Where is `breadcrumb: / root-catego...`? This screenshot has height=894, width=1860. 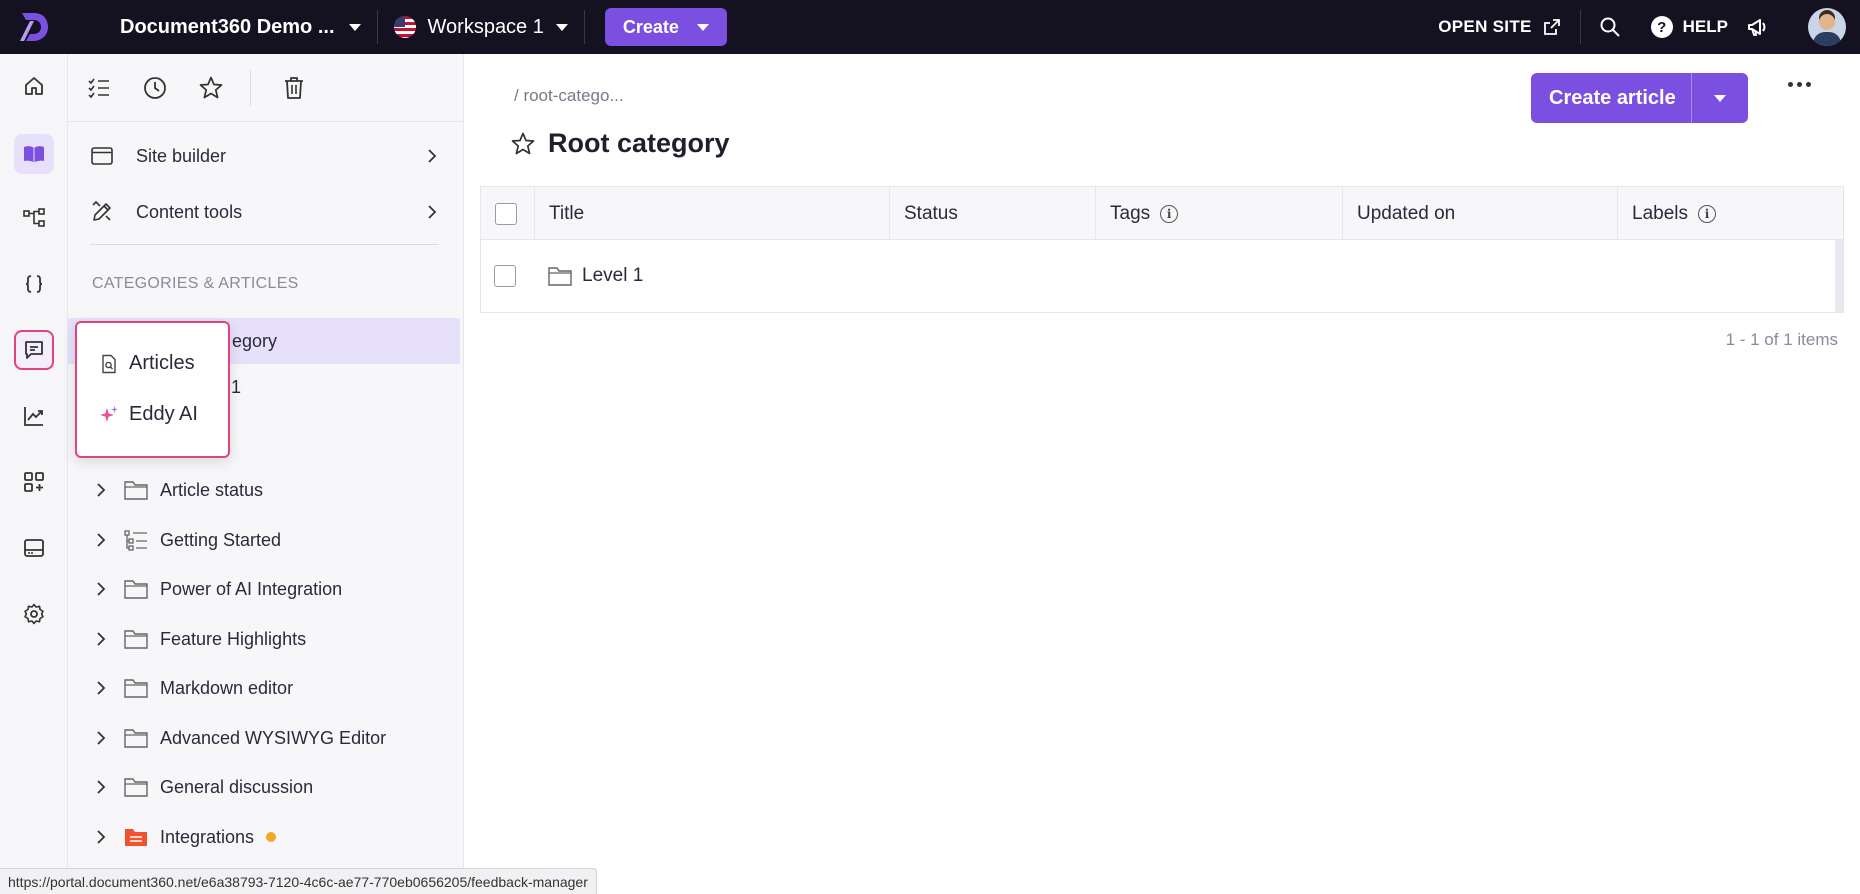 breadcrumb: / root-catego... is located at coordinates (569, 96).